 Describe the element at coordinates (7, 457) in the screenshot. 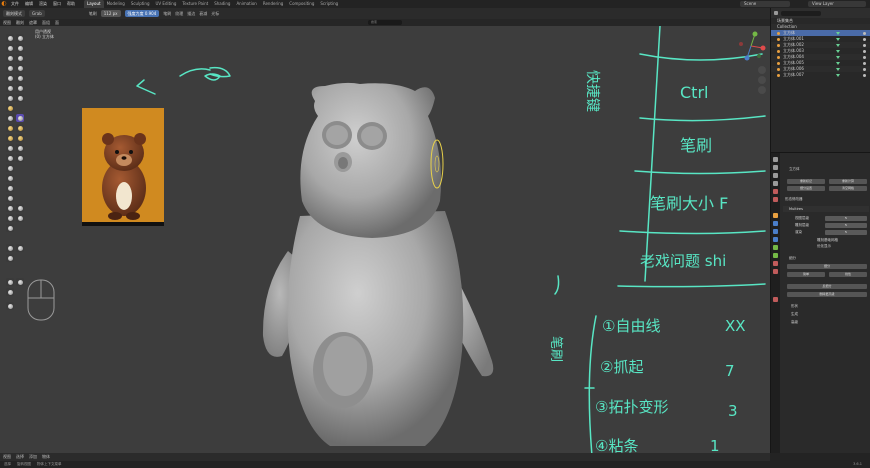

I see `footer-menu-view: 视图` at that location.